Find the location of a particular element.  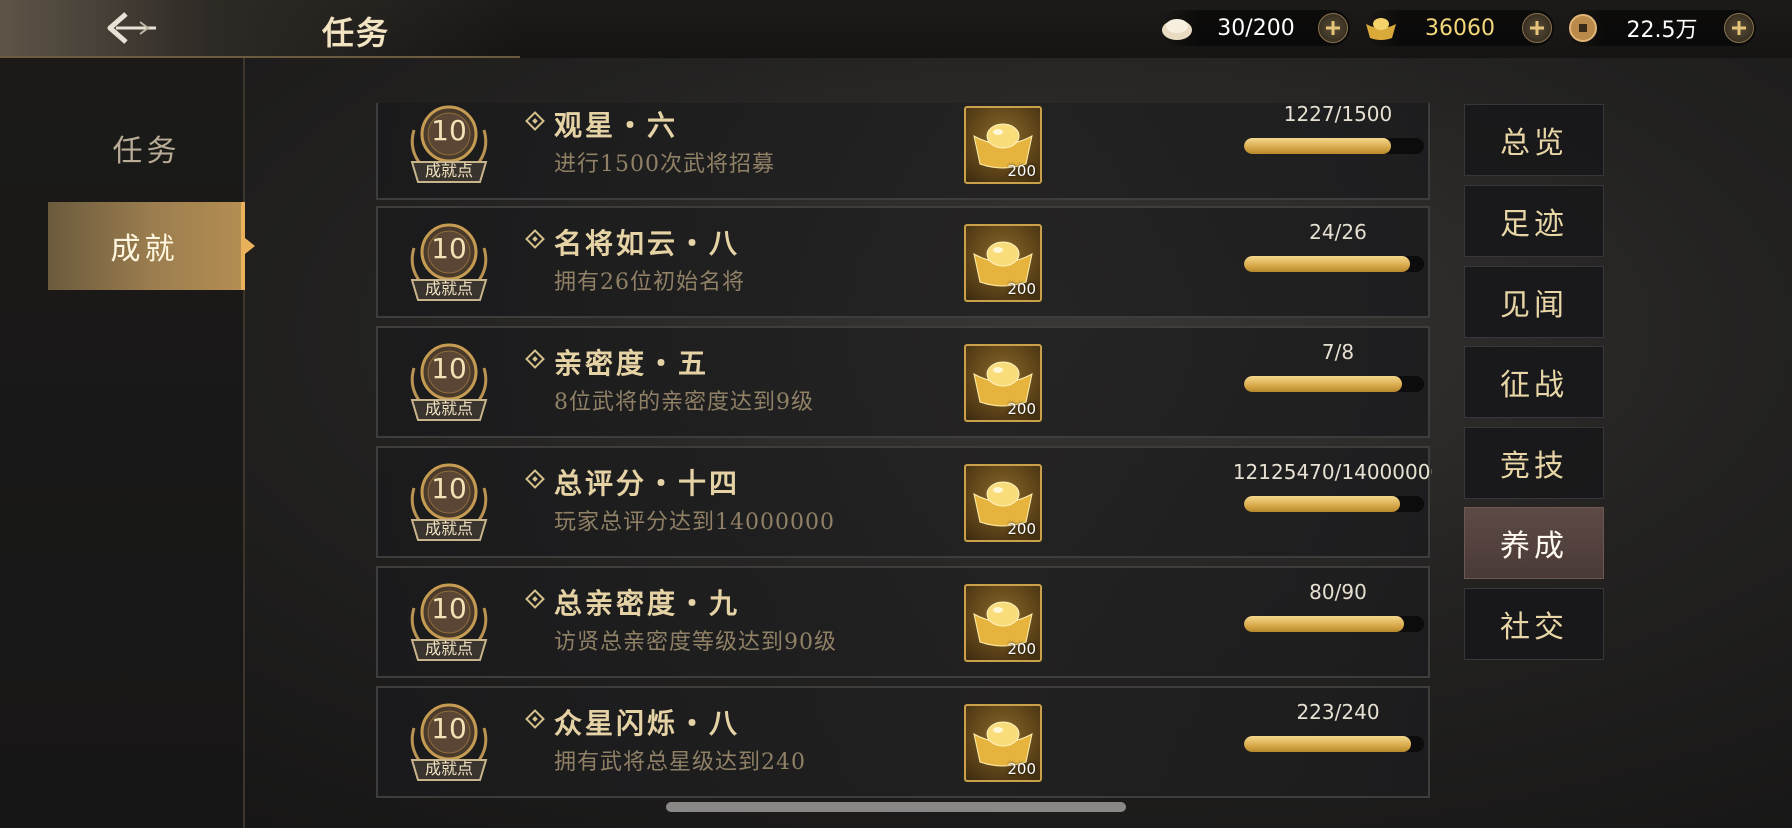

tab-cultivation: 养成 is located at coordinates (1534, 543).